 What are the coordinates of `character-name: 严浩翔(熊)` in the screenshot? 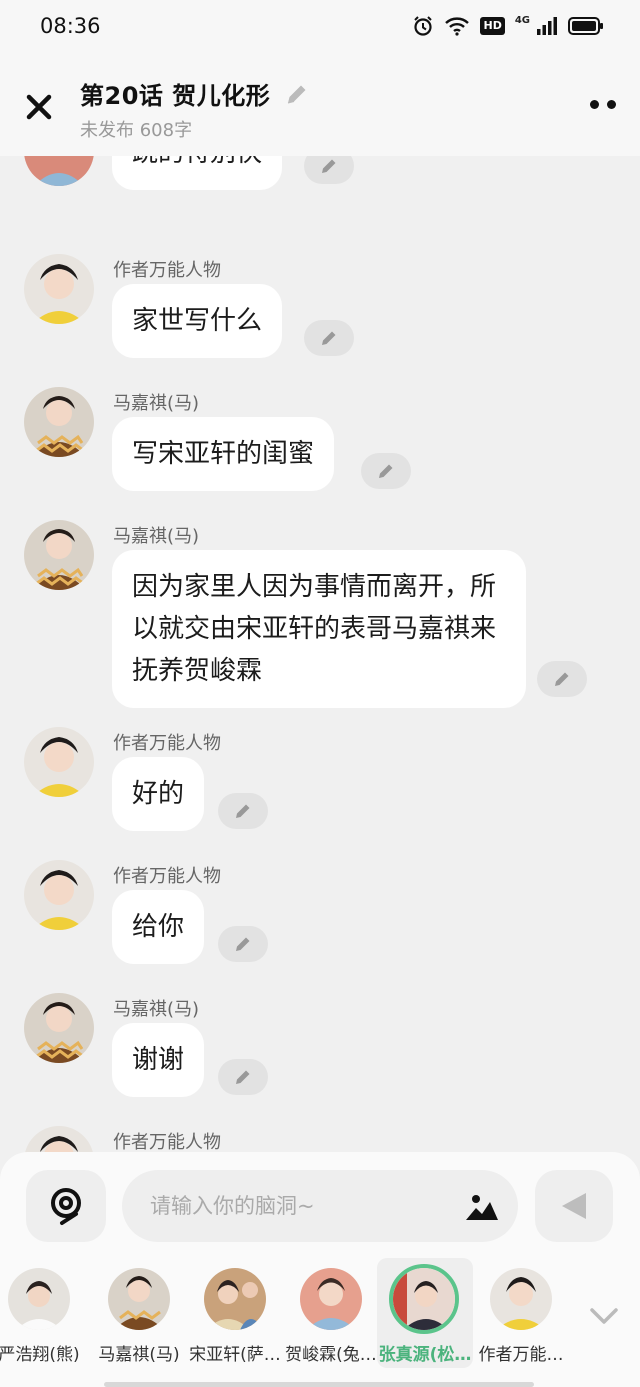 It's located at (40, 1355).